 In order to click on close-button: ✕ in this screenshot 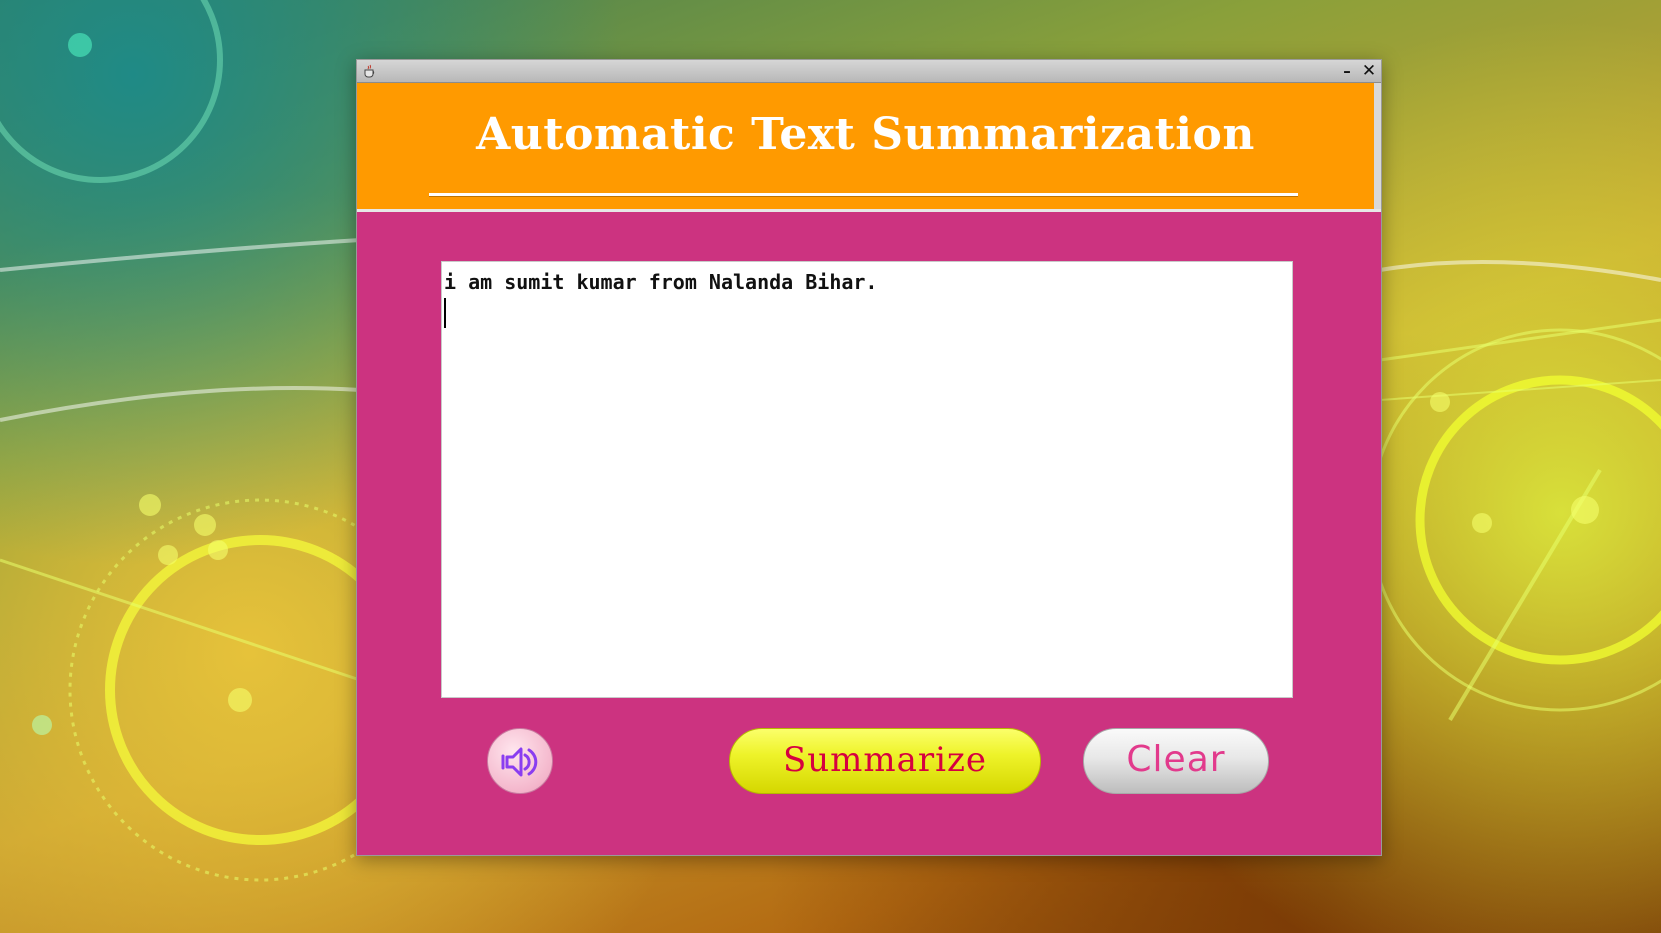, I will do `click(1369, 71)`.